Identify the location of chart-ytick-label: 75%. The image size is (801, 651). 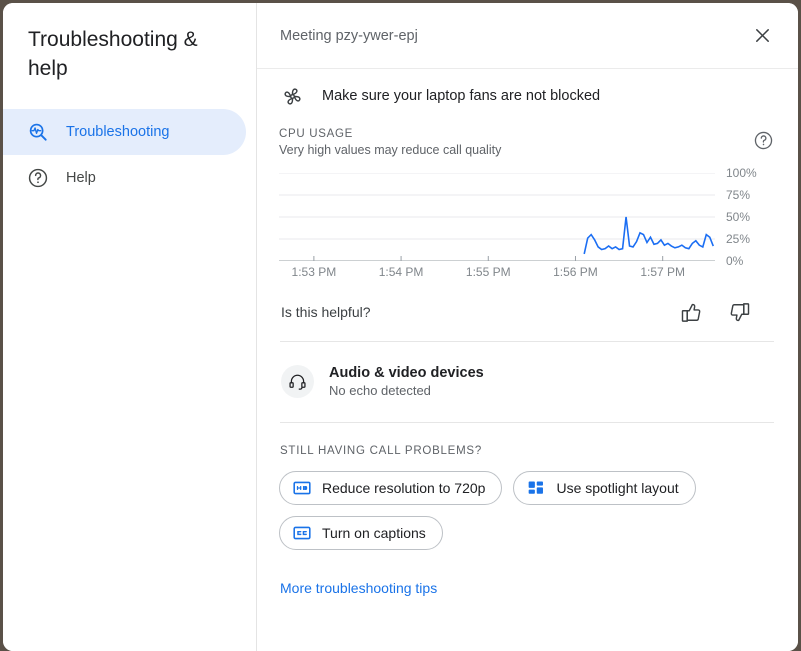
(738, 195).